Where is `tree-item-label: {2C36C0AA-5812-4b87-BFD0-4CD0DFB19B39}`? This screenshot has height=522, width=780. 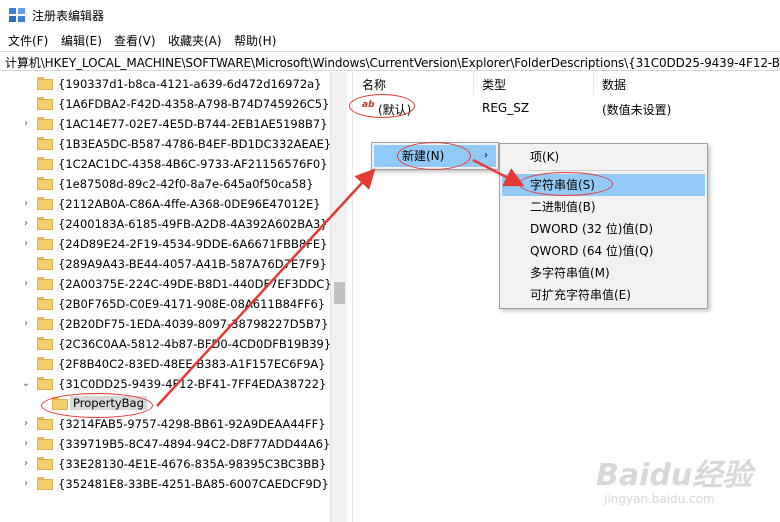 tree-item-label: {2C36C0AA-5812-4b87-BFD0-4CD0DFB19B39} is located at coordinates (194, 344).